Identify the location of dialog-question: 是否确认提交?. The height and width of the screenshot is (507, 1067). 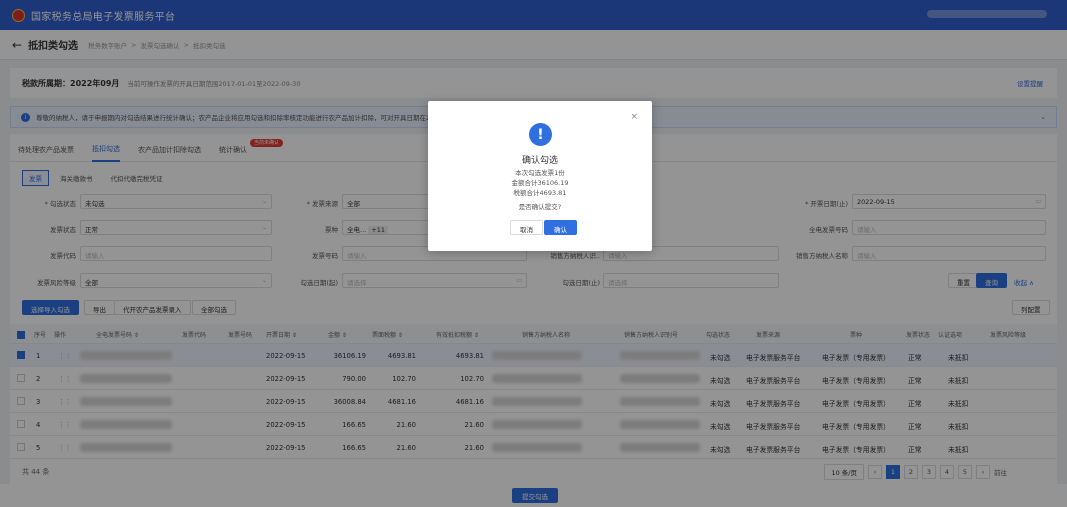
(540, 207).